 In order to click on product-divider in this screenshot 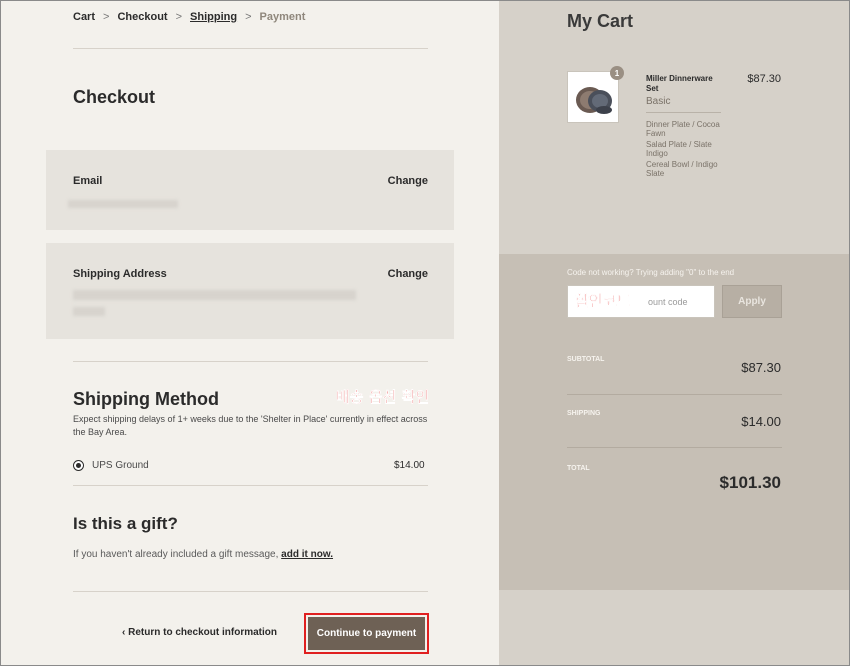, I will do `click(683, 112)`.